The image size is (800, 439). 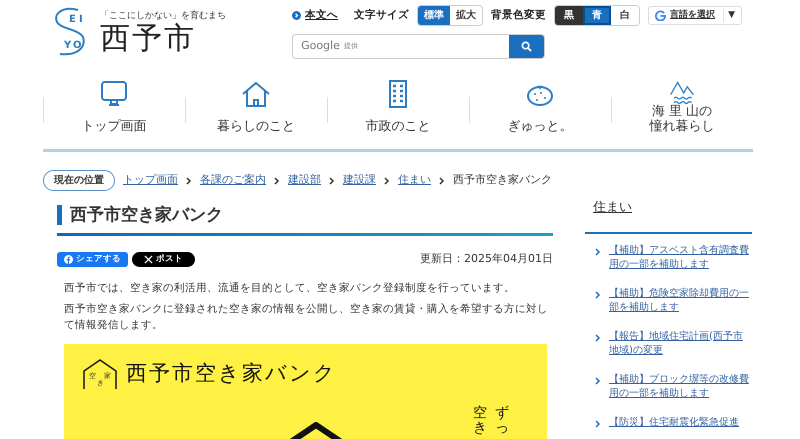 What do you see at coordinates (466, 15) in the screenshot?
I see `font-size-option: 拡大` at bounding box center [466, 15].